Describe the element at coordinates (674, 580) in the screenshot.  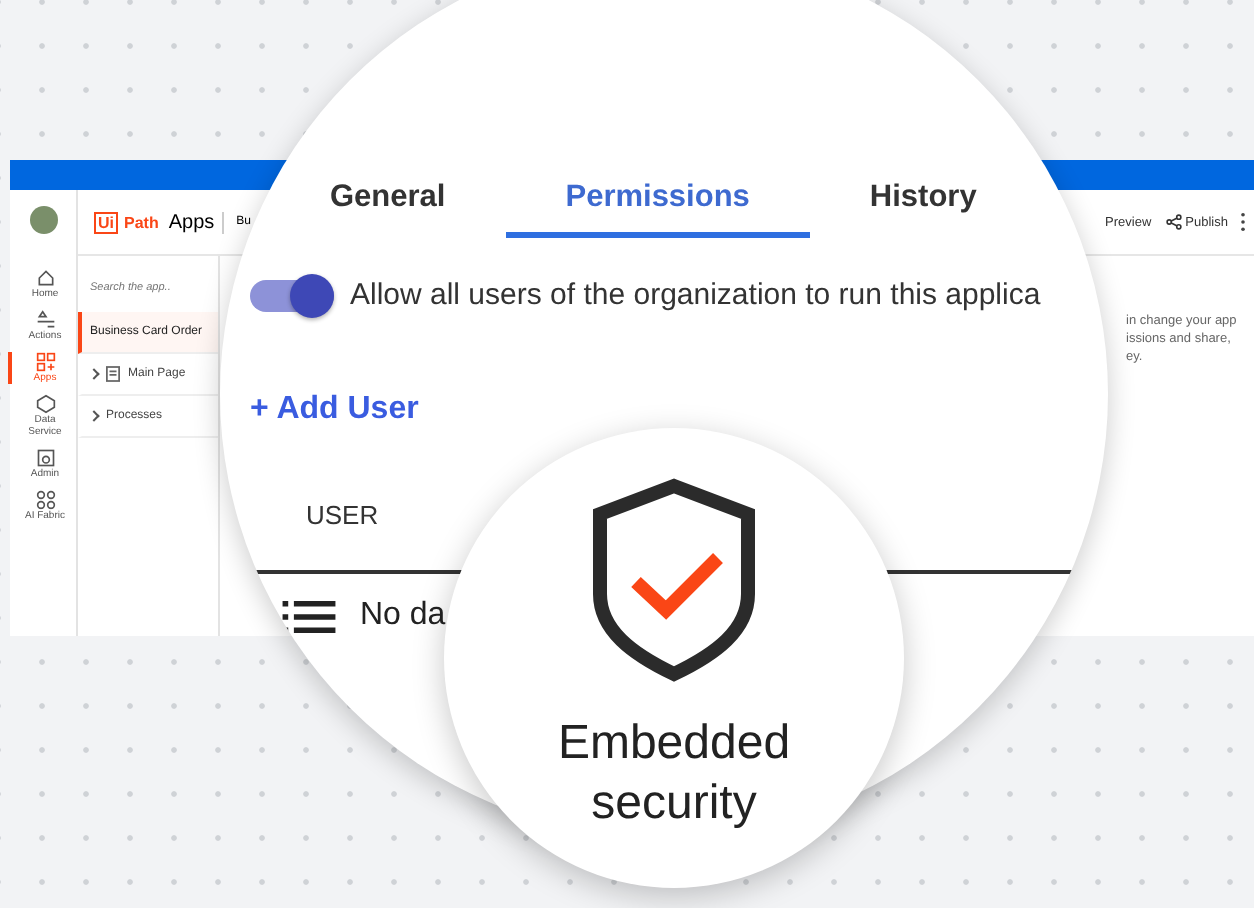
I see `shield-check-icon` at that location.